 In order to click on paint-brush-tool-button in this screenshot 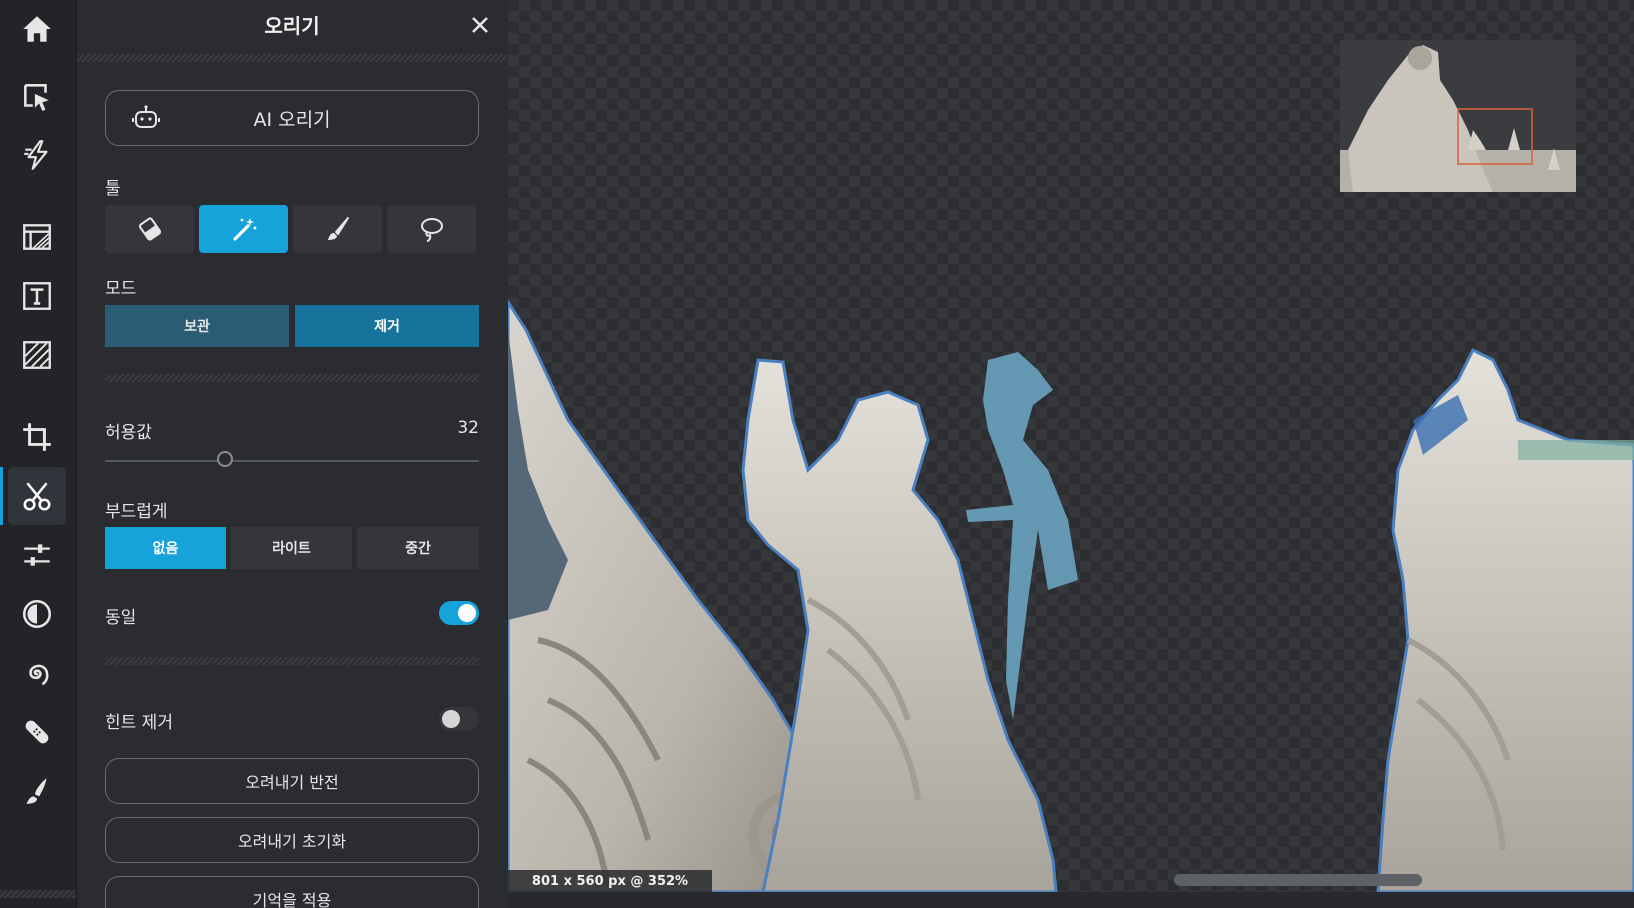, I will do `click(337, 229)`.